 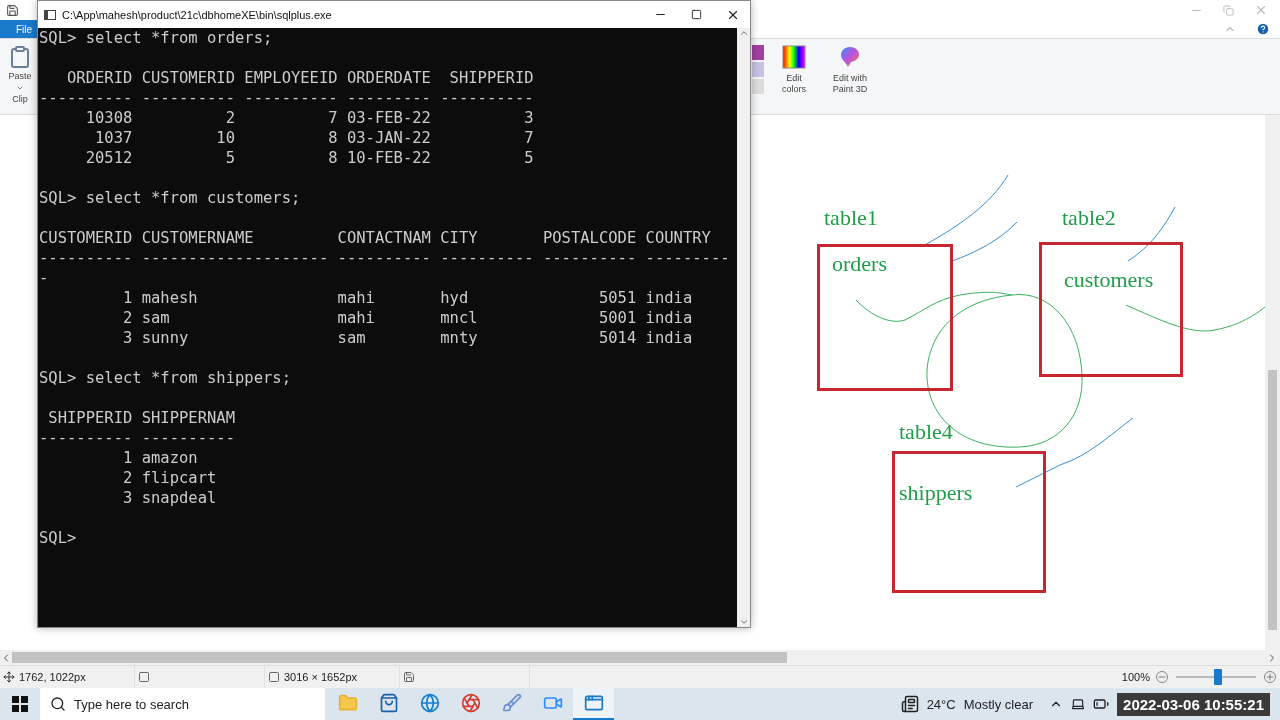 What do you see at coordinates (20, 29) in the screenshot?
I see `file-tab: File` at bounding box center [20, 29].